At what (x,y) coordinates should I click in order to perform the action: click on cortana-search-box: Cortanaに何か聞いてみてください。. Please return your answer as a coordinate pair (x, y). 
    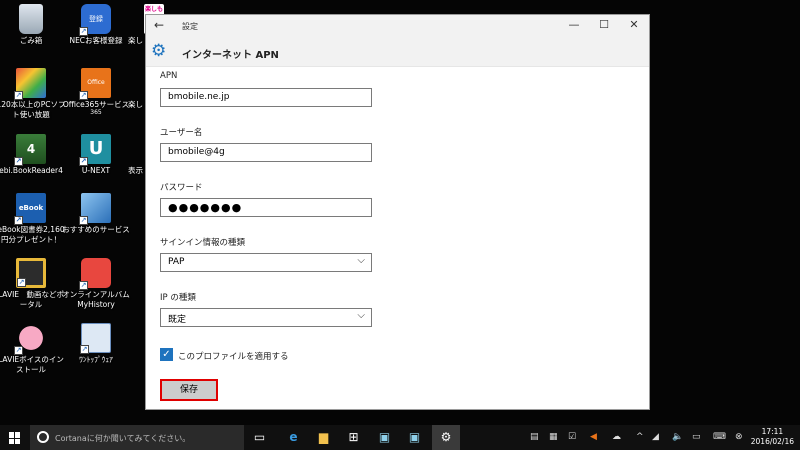
    Looking at the image, I should click on (137, 437).